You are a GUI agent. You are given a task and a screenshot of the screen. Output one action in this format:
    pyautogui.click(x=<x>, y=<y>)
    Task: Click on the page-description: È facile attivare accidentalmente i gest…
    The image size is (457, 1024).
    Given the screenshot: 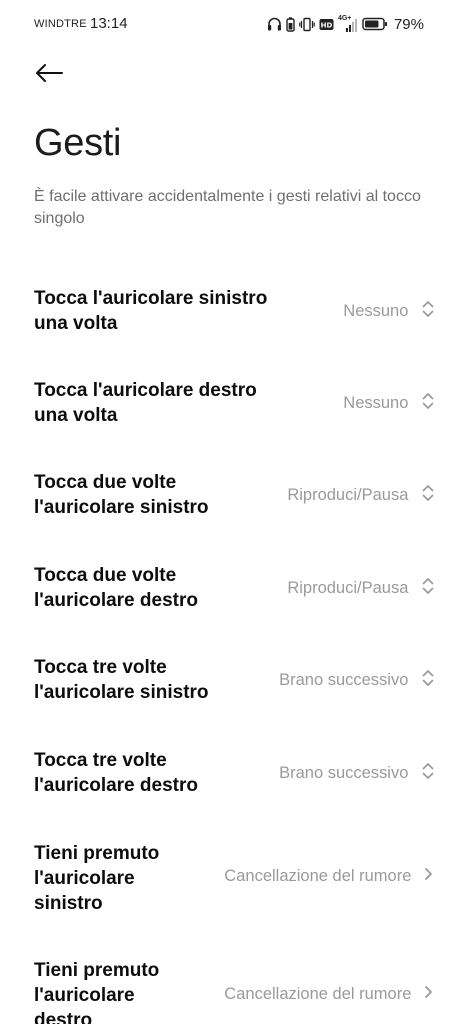 What is the action you would take?
    pyautogui.click(x=227, y=207)
    